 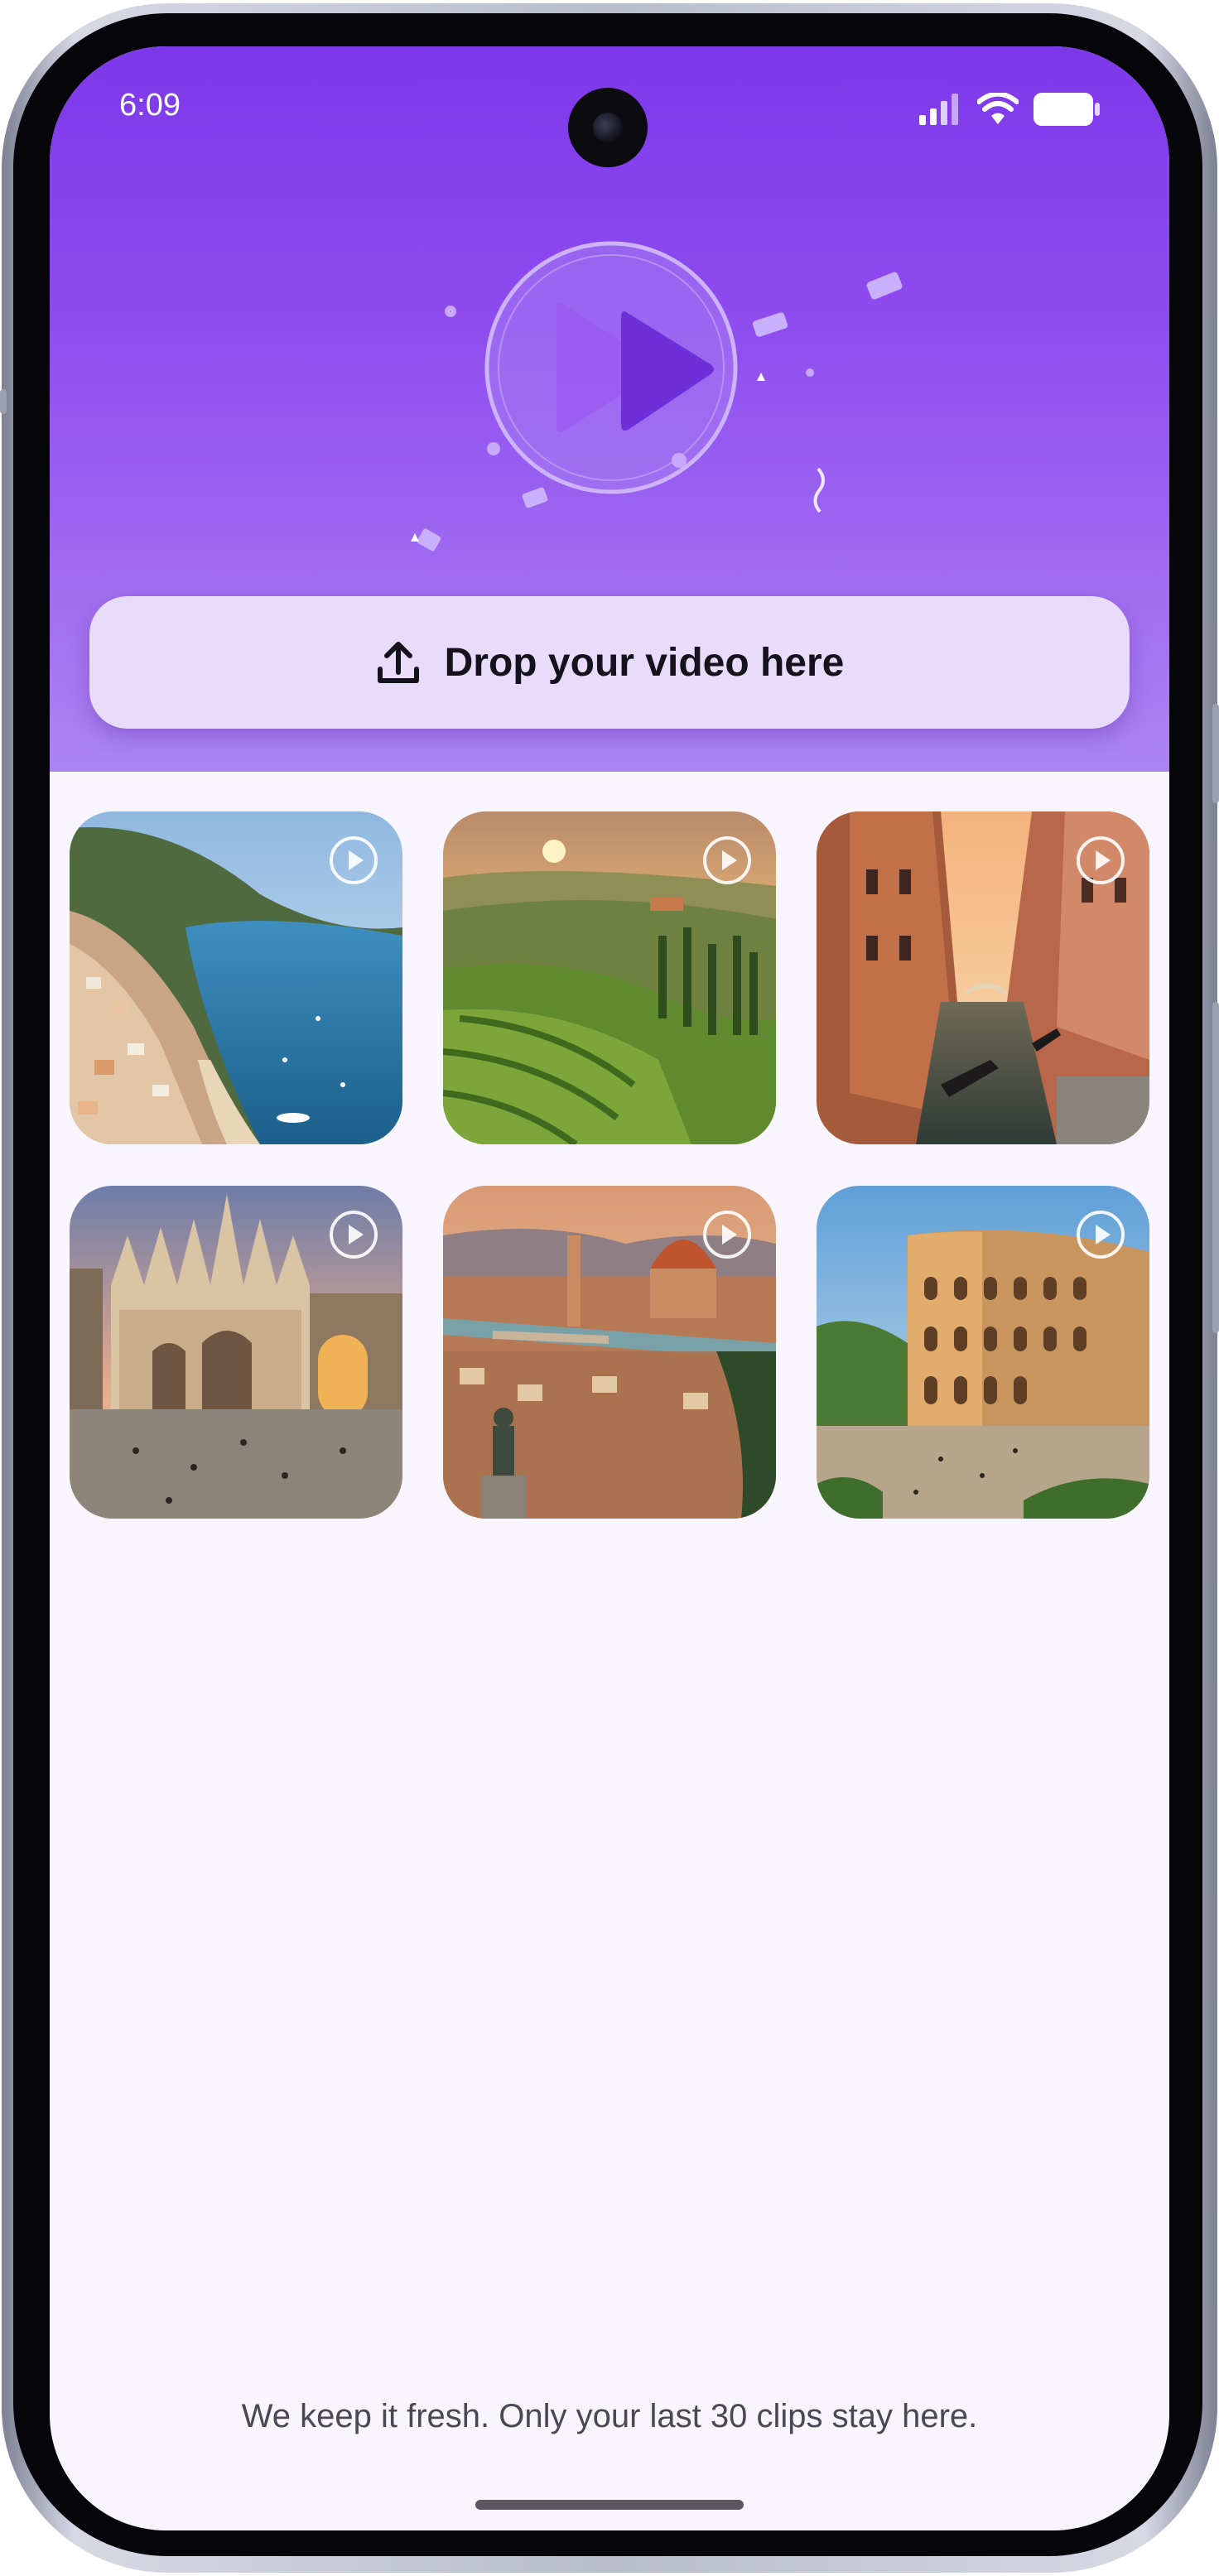 I want to click on status-time: 6:09, so click(x=150, y=105).